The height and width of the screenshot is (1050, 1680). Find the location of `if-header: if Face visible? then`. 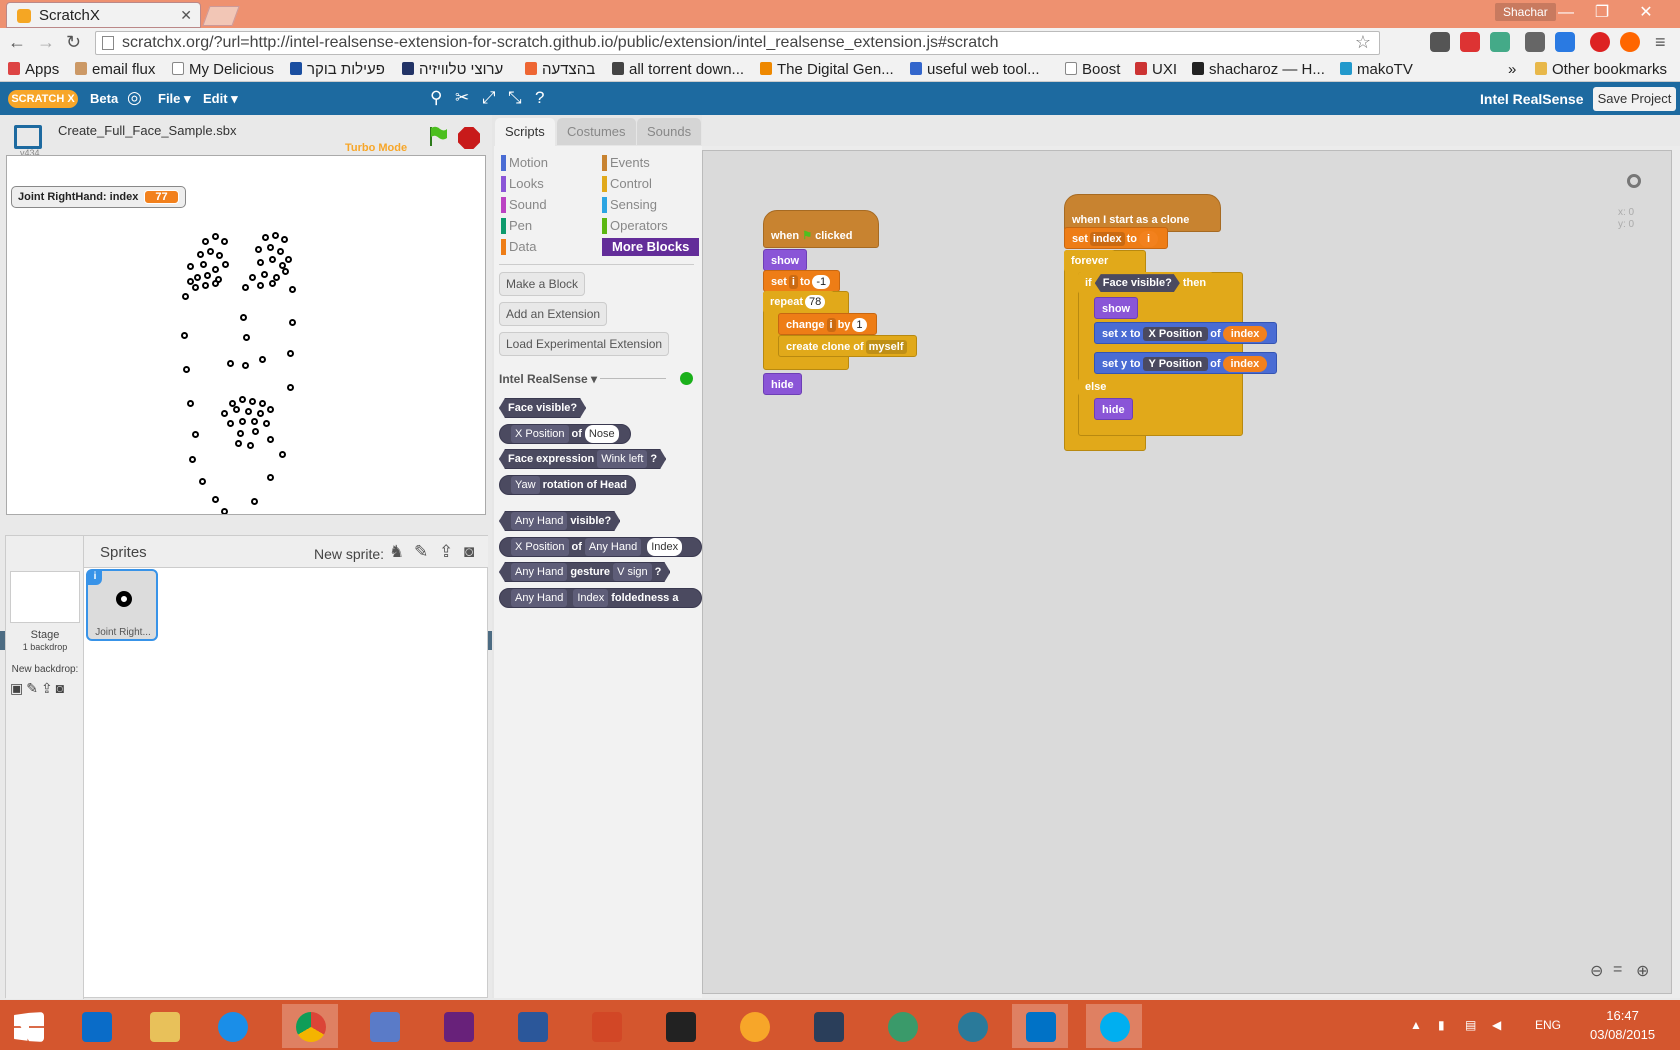

if-header: if Face visible? then is located at coordinates (1146, 283).